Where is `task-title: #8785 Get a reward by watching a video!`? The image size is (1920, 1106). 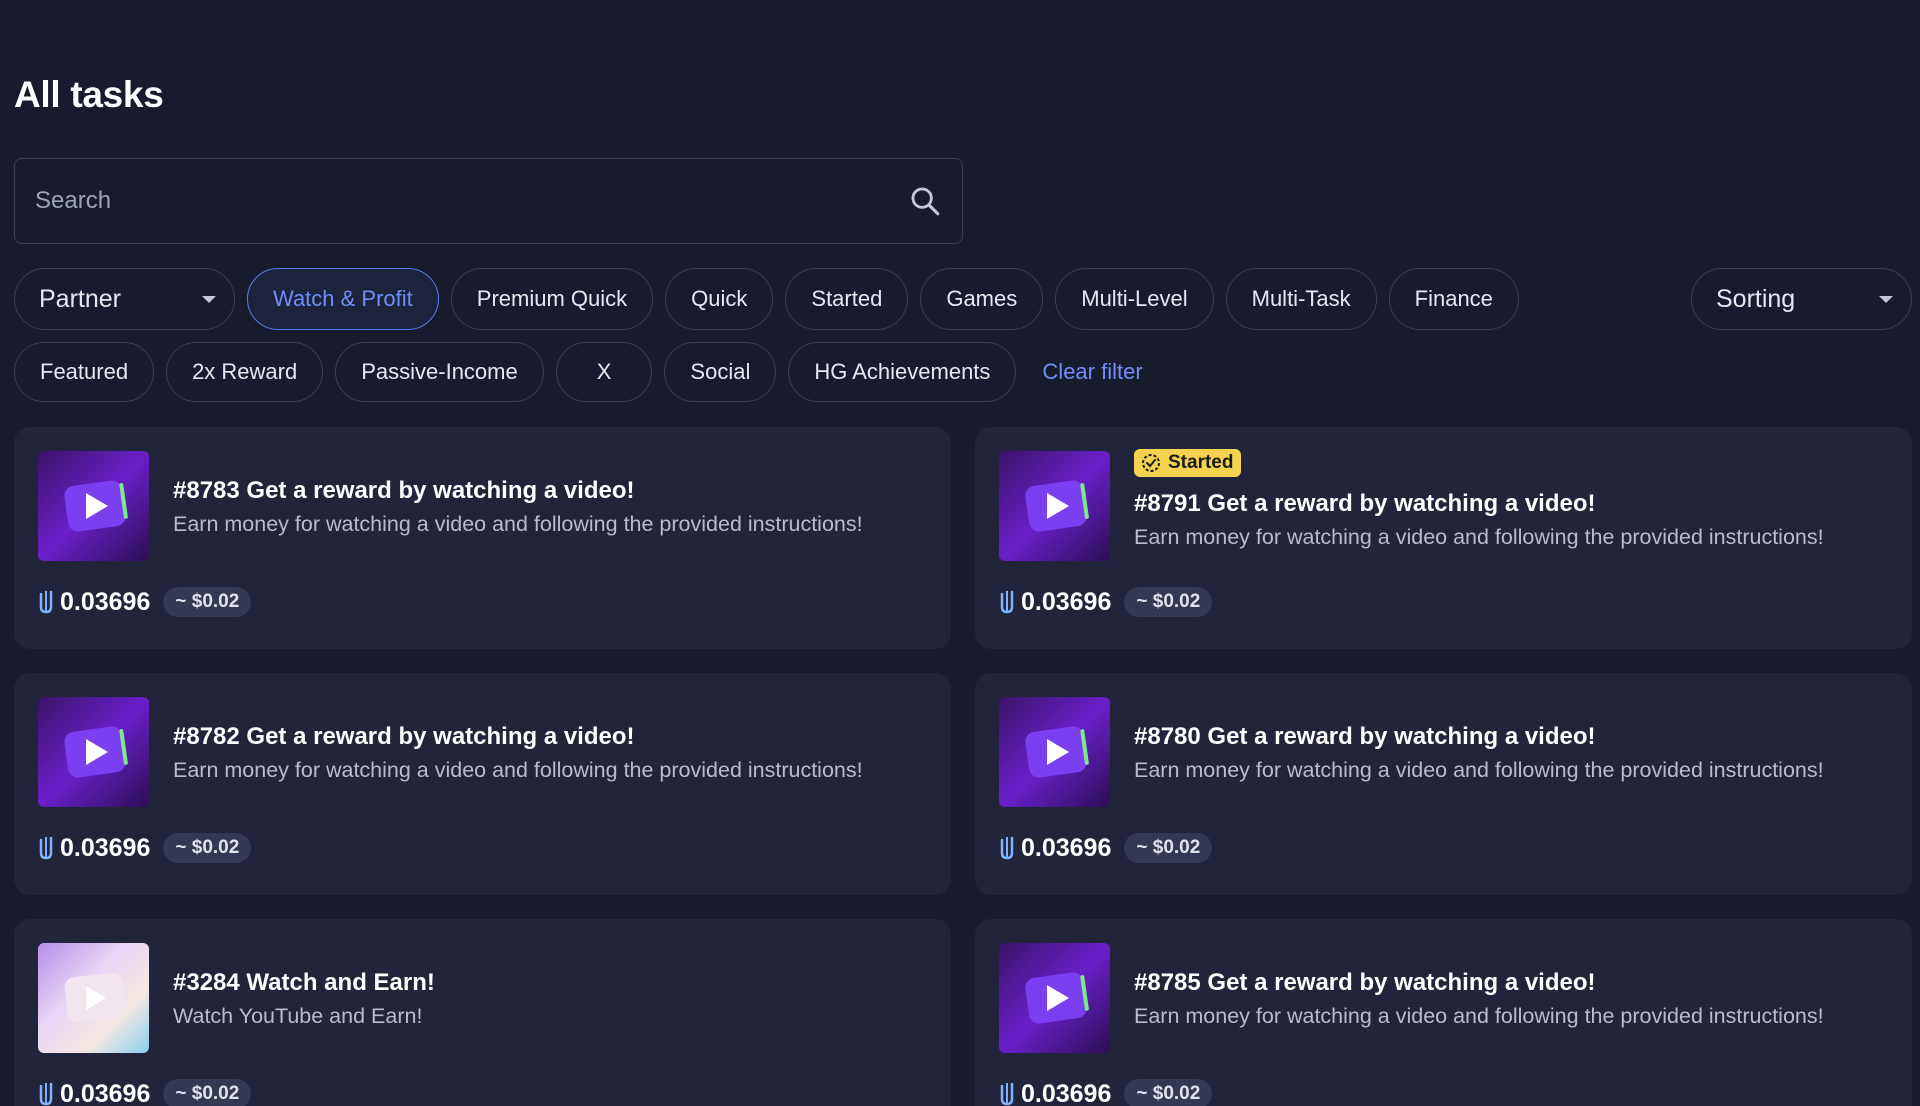 task-title: #8785 Get a reward by watching a video! is located at coordinates (1365, 982).